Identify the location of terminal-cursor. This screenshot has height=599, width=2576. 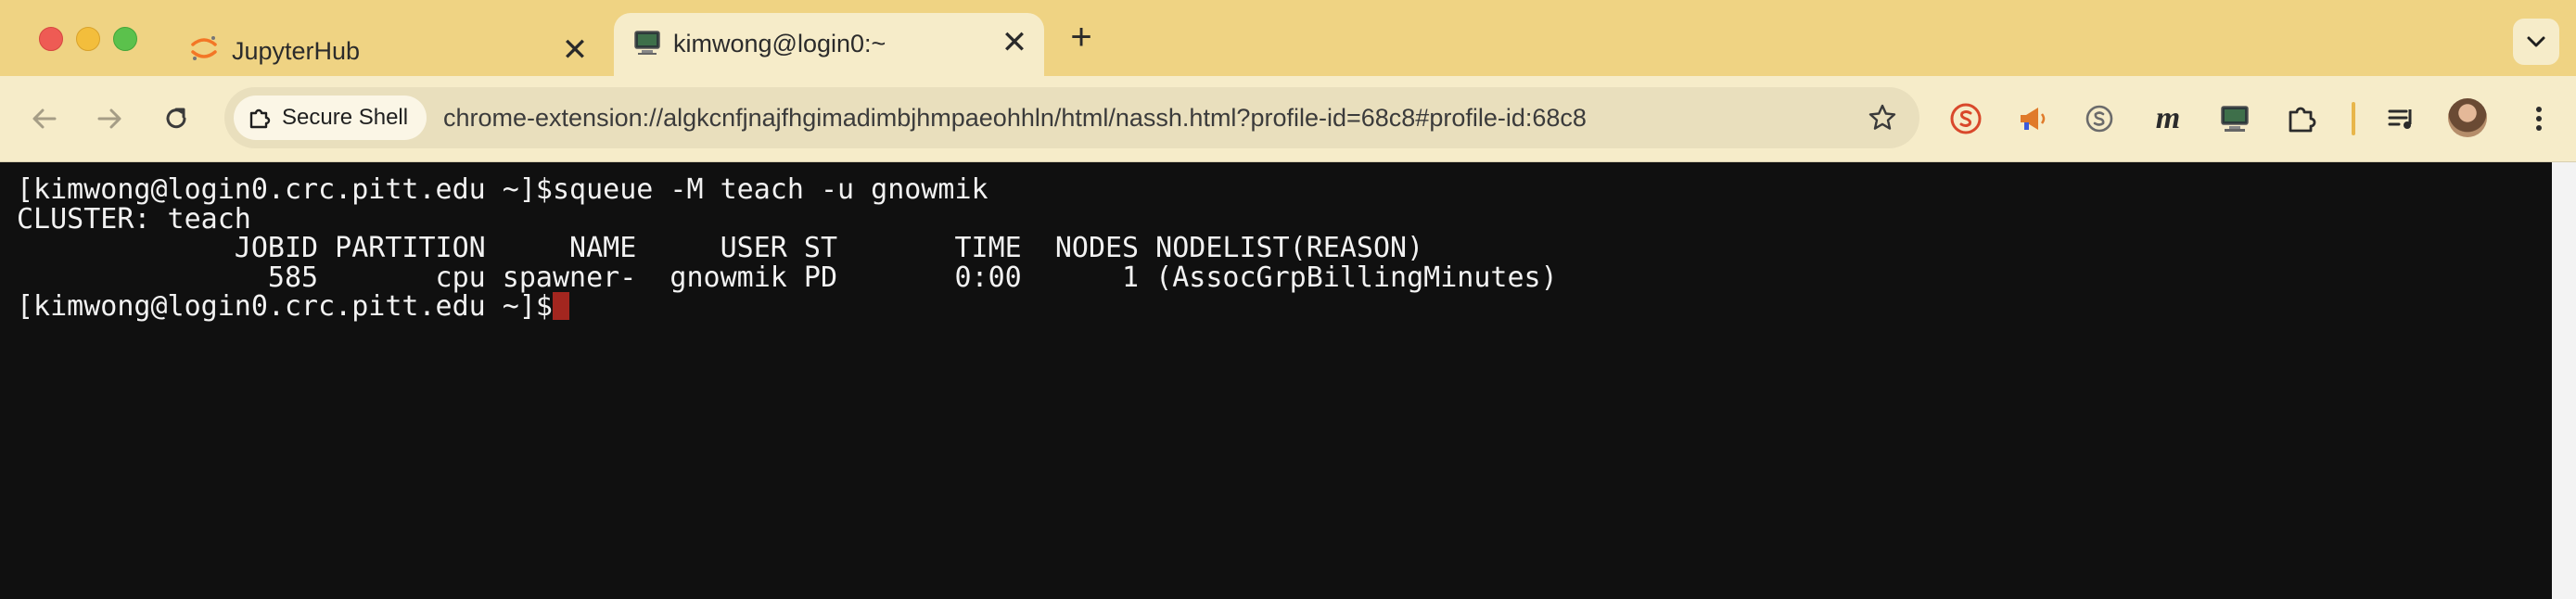
(560, 306).